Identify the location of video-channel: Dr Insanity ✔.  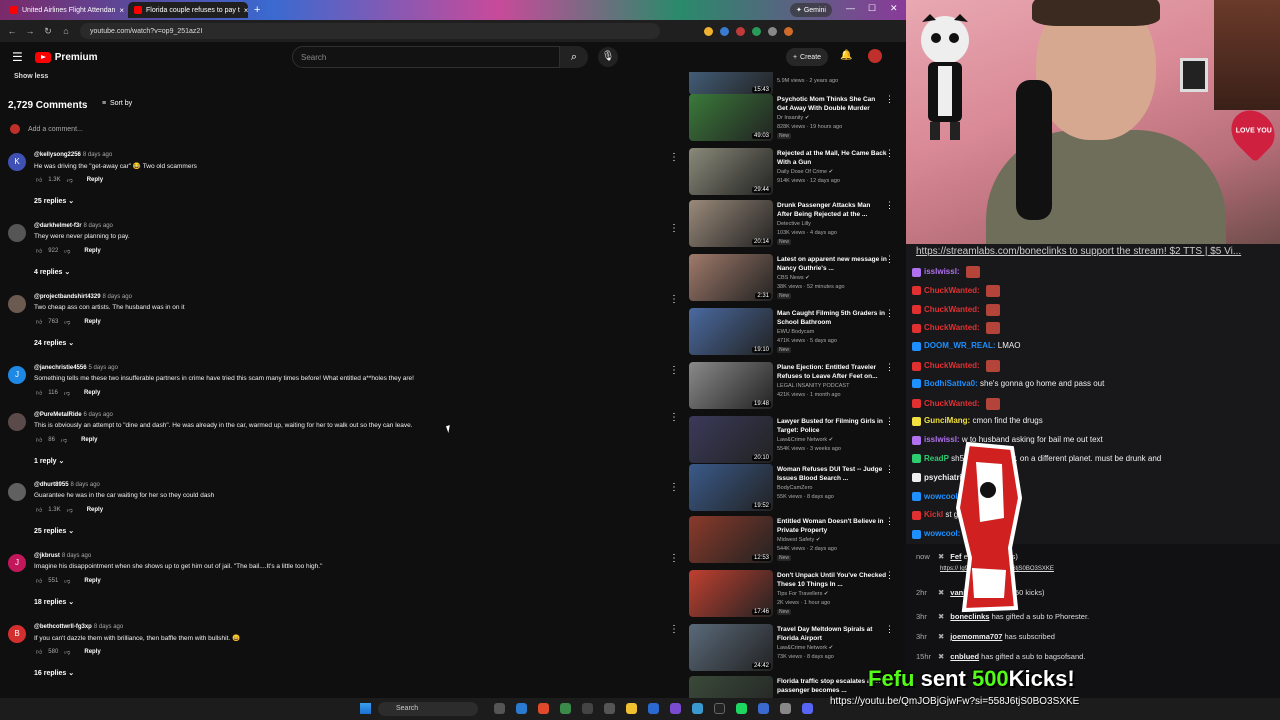
(793, 118).